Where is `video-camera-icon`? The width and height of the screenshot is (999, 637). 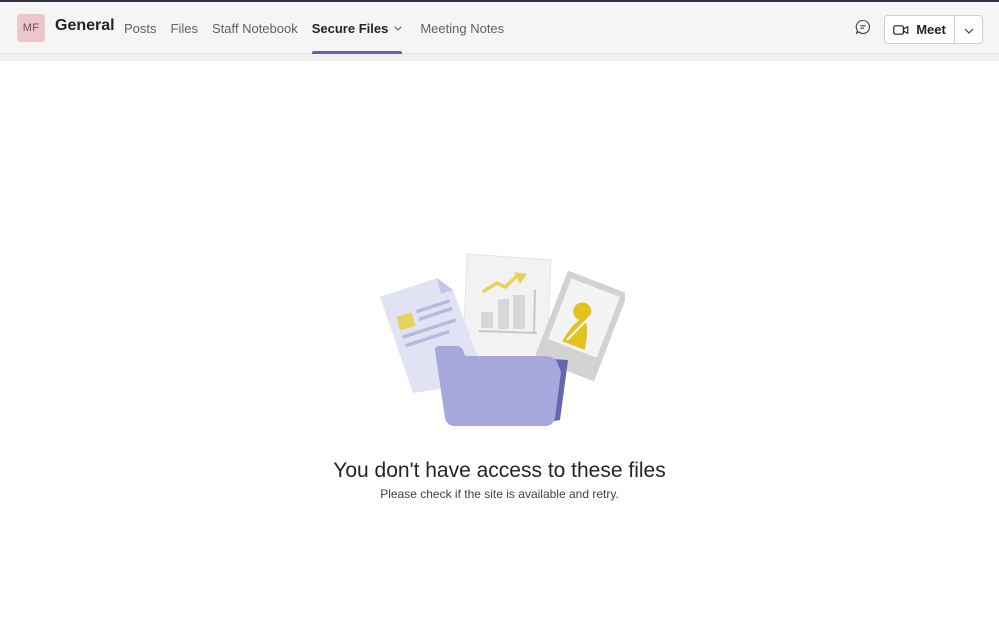 video-camera-icon is located at coordinates (901, 30).